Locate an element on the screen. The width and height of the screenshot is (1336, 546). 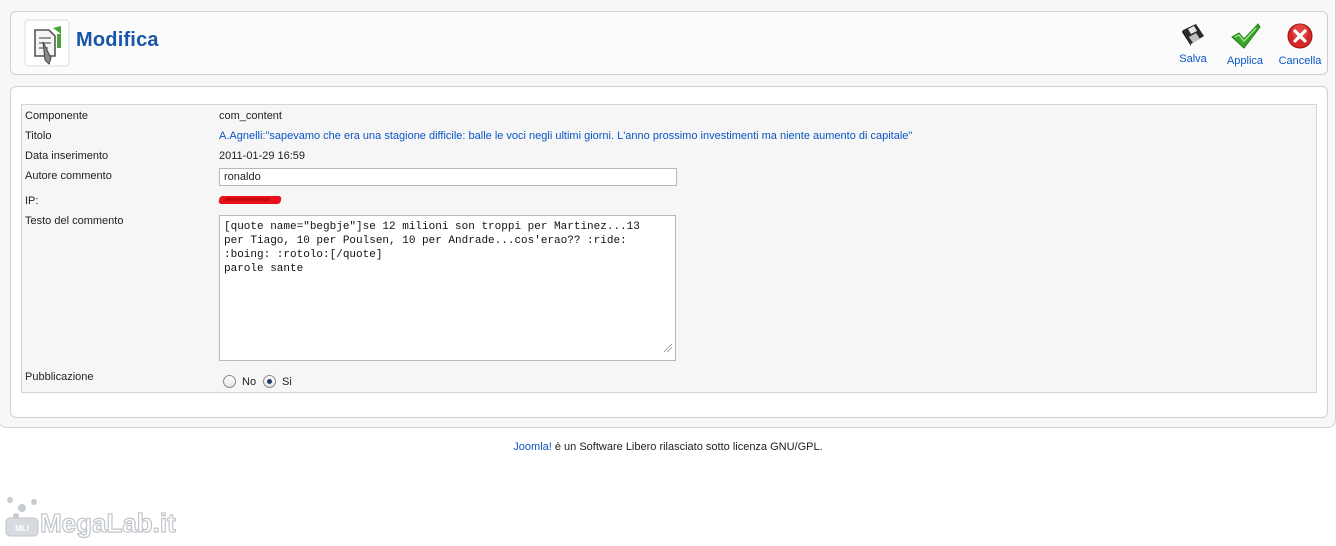
resize-grip-icon is located at coordinates (668, 348).